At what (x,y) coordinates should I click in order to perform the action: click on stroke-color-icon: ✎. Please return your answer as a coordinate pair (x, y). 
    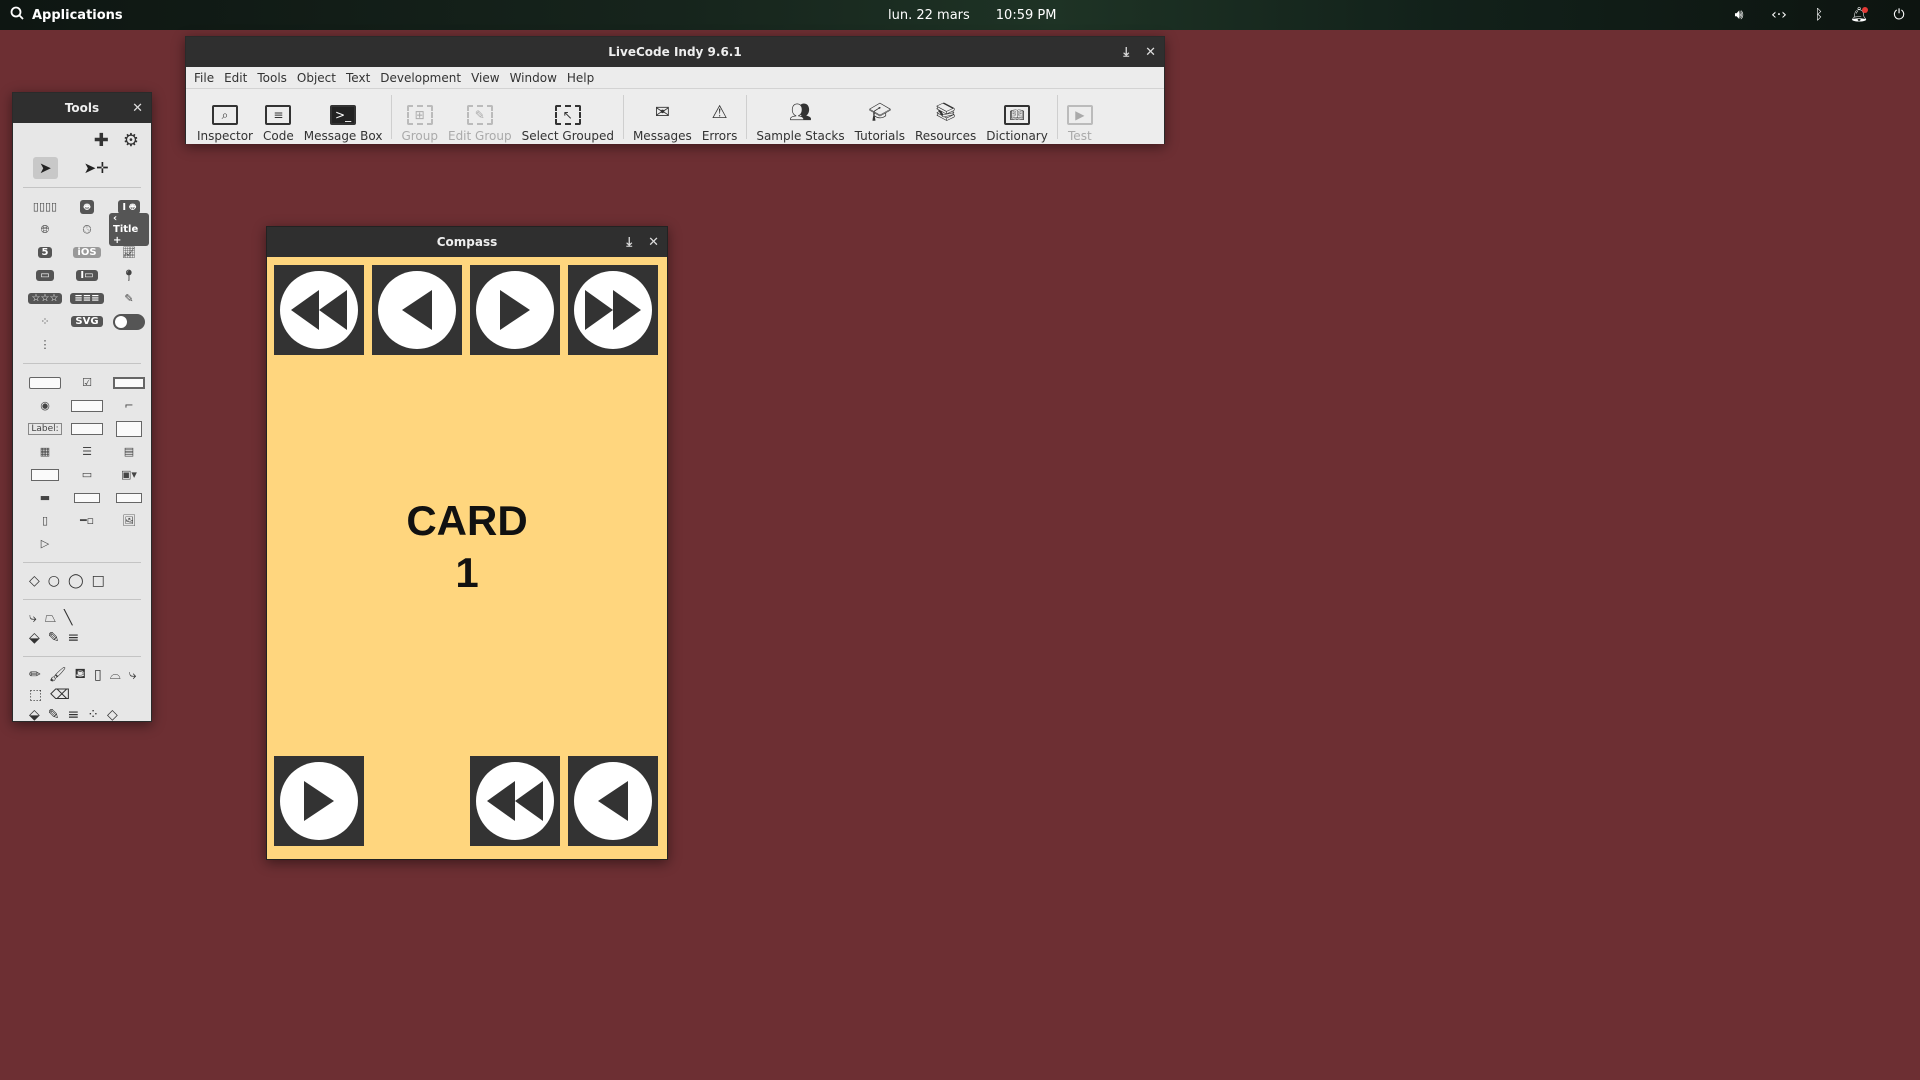
    Looking at the image, I should click on (54, 638).